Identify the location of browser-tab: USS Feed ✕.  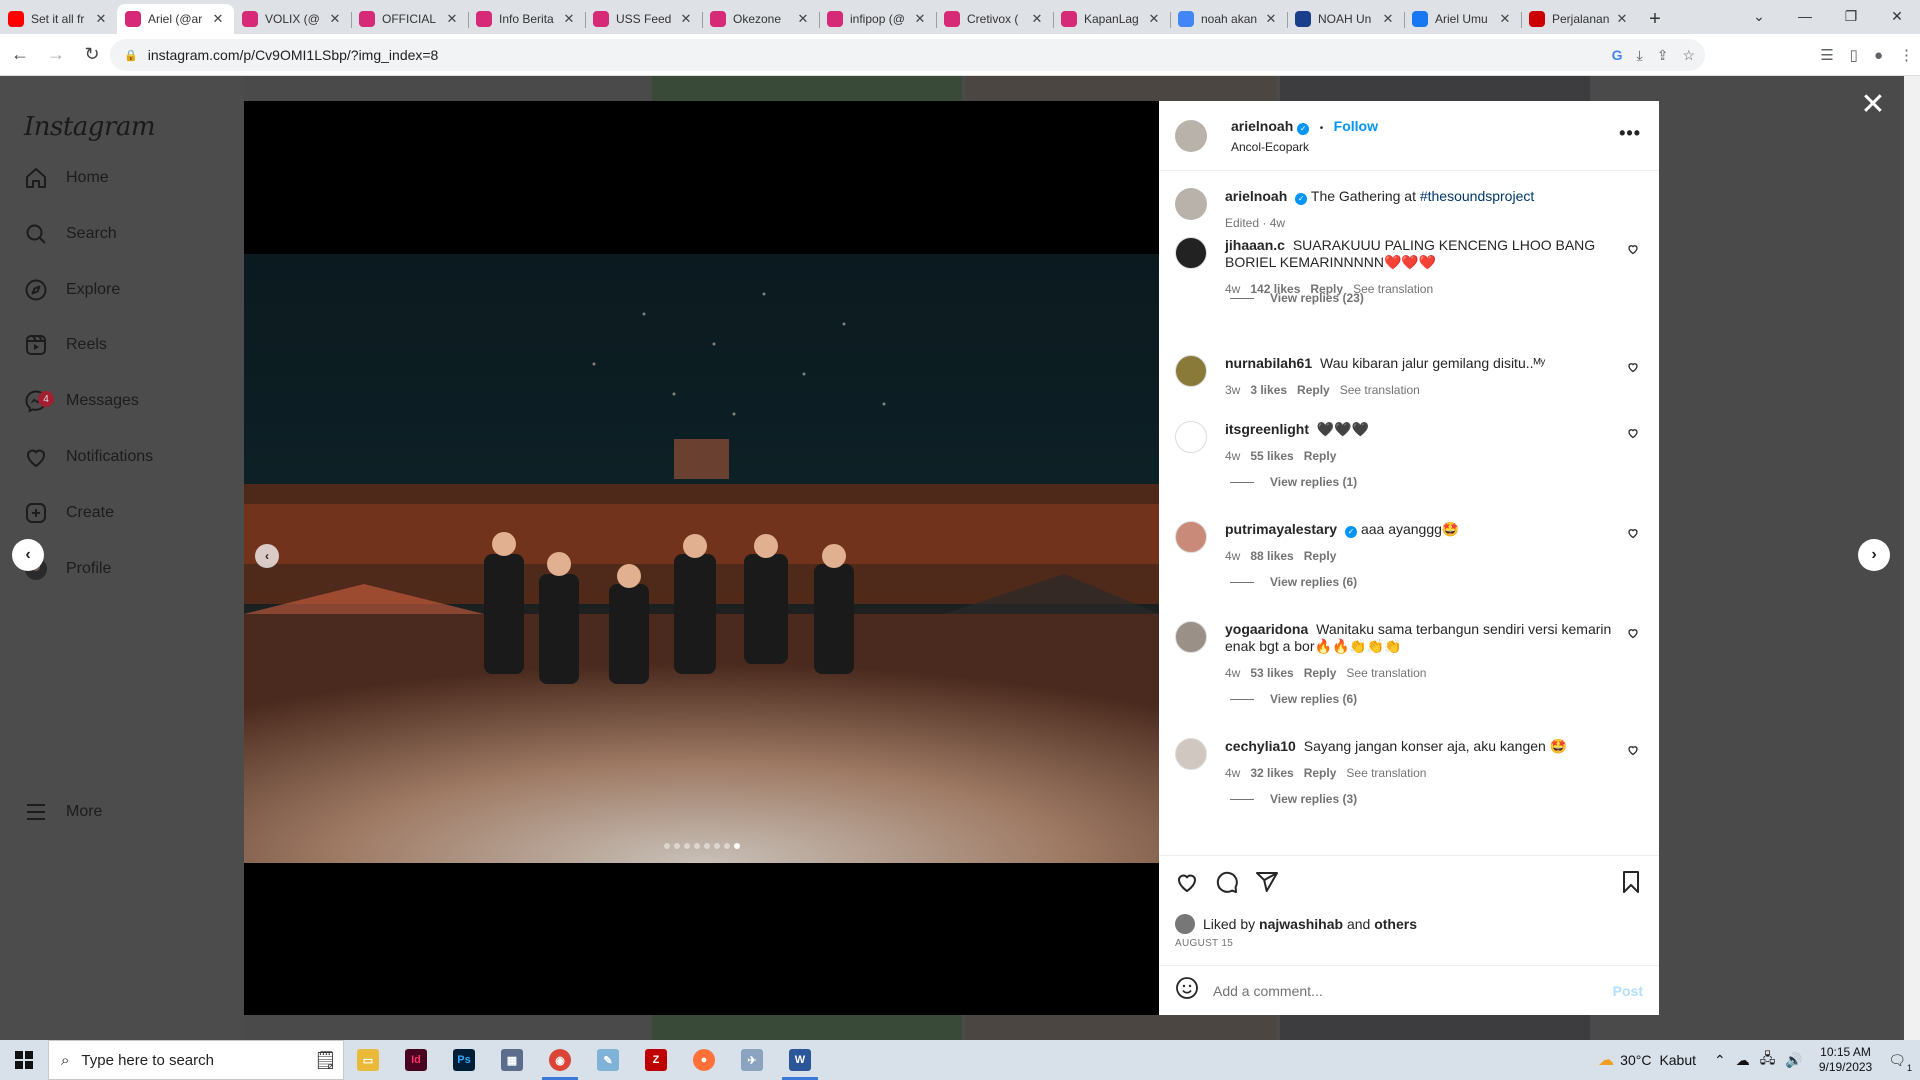
(643, 19).